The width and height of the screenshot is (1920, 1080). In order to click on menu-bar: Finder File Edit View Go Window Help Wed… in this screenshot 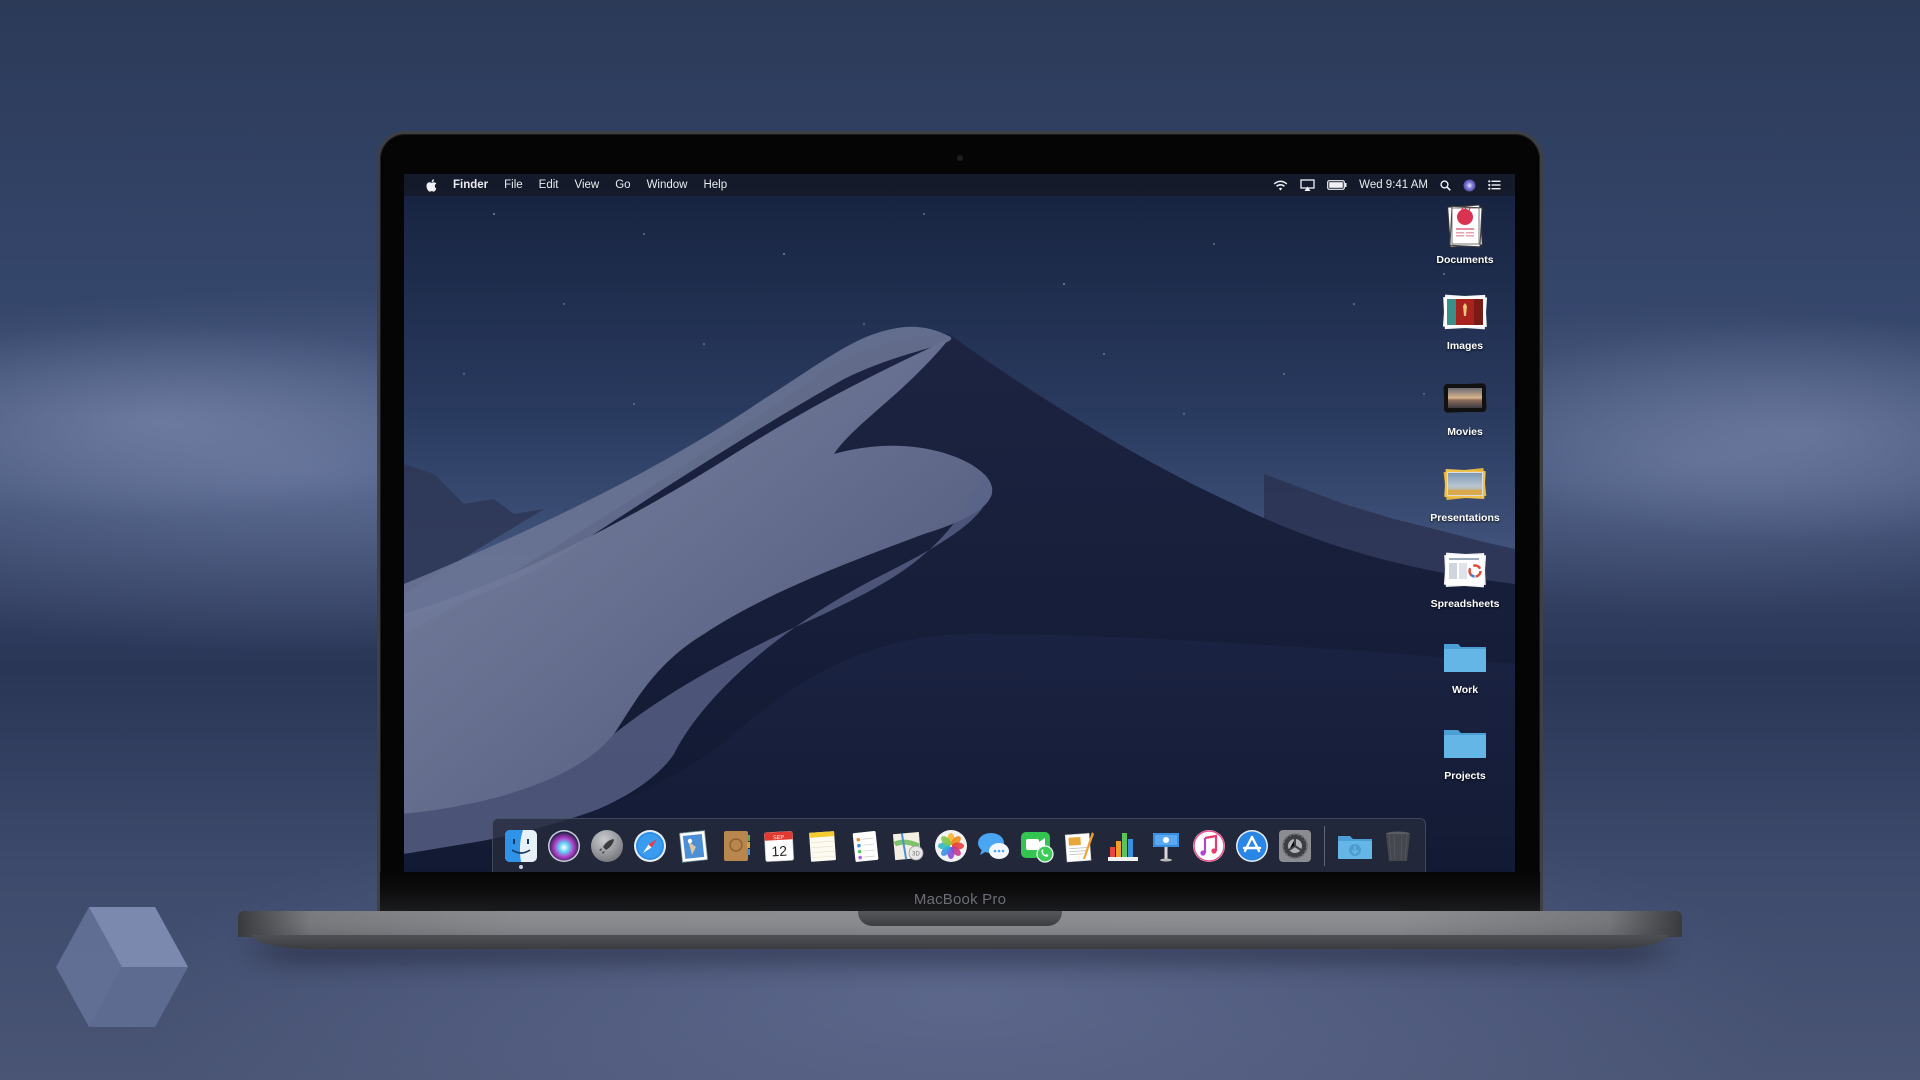, I will do `click(959, 185)`.